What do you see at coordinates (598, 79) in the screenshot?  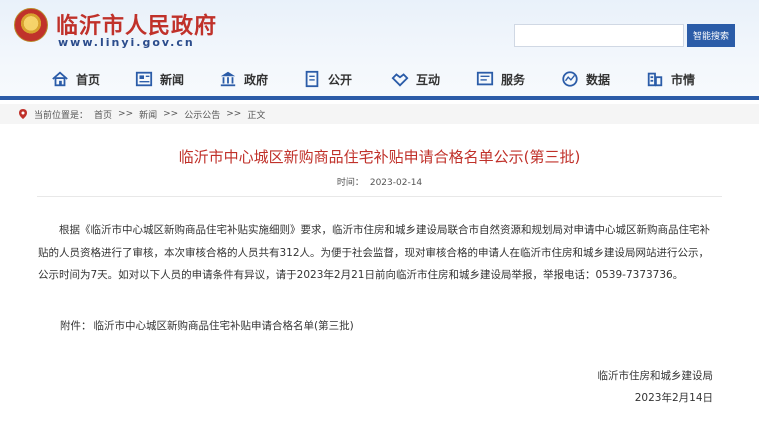 I see `nav-label: 数据` at bounding box center [598, 79].